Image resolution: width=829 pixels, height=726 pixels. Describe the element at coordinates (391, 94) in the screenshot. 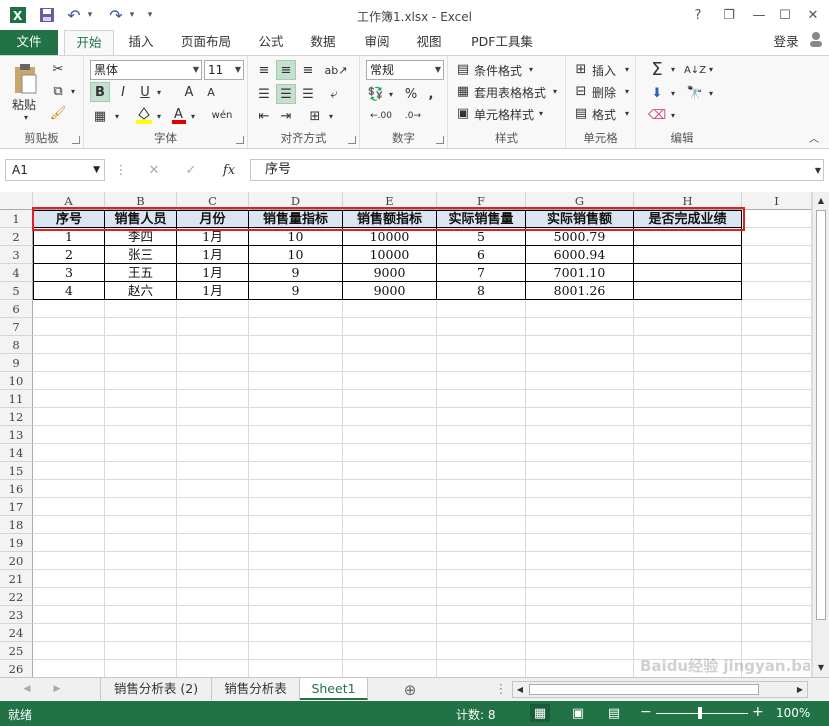

I see `currency-dropdown-icon: ▾` at that location.